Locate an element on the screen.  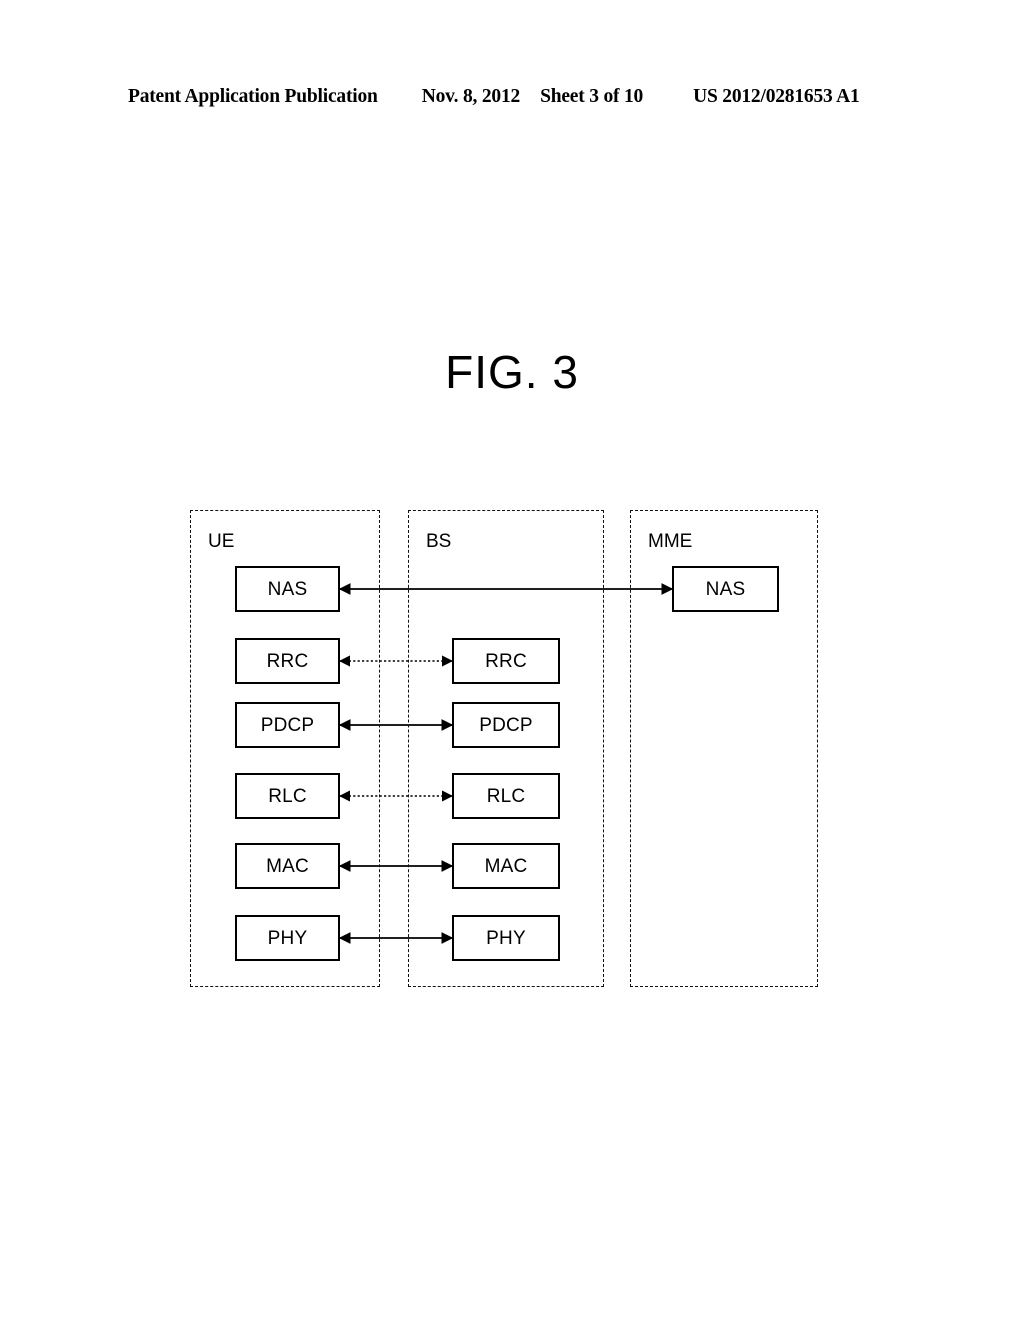
layer-box-ue-rlc: RLC is located at coordinates (287, 796).